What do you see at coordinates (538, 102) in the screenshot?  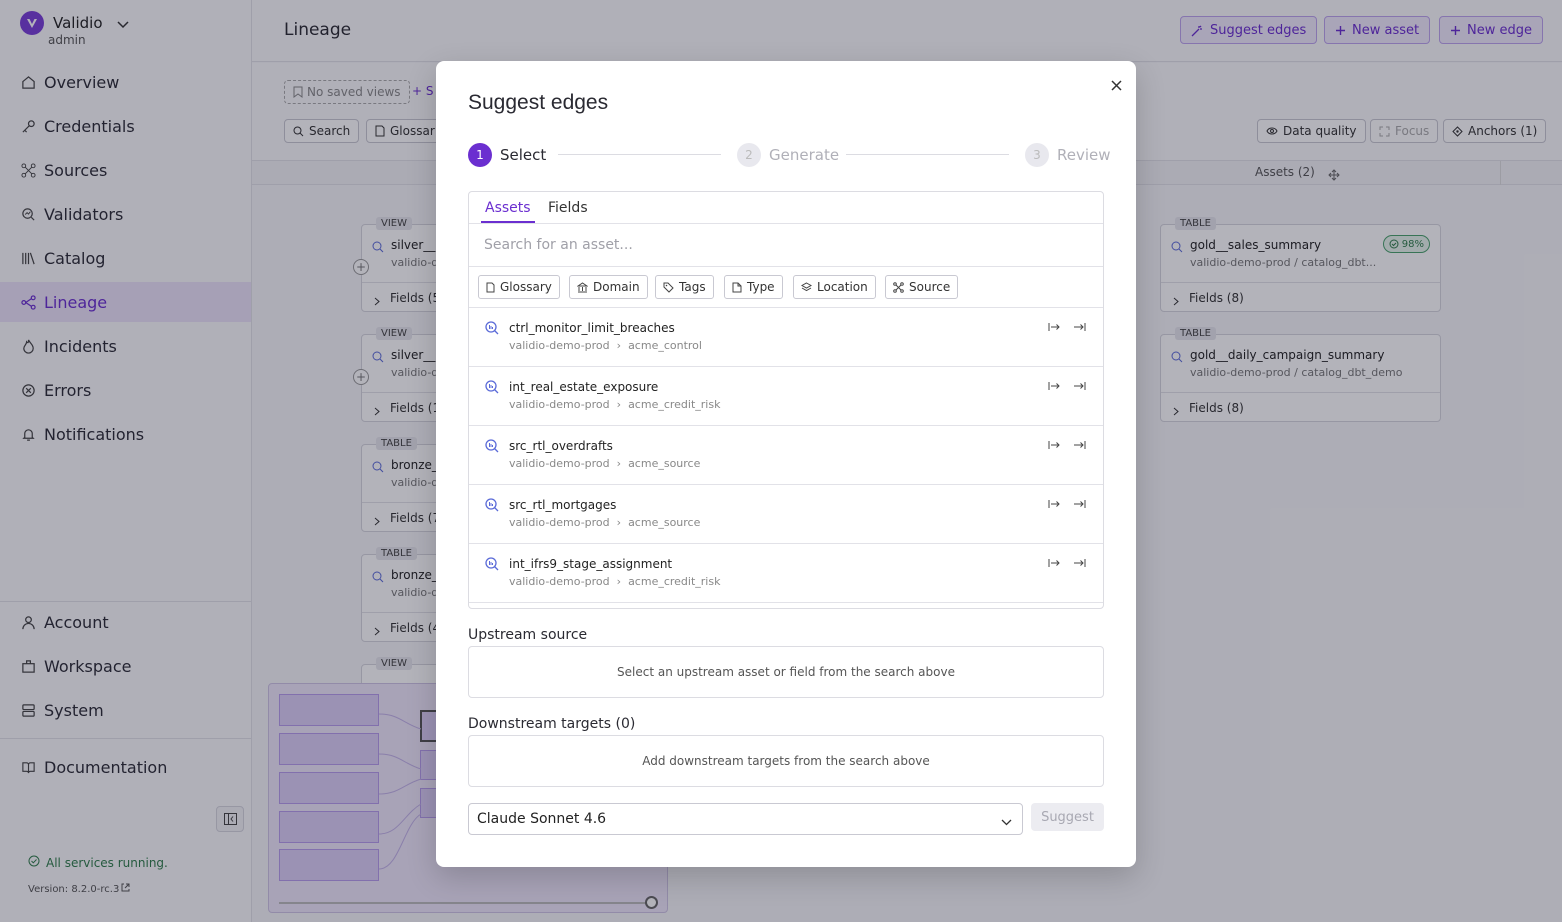 I see `dialog-title: Suggest edges` at bounding box center [538, 102].